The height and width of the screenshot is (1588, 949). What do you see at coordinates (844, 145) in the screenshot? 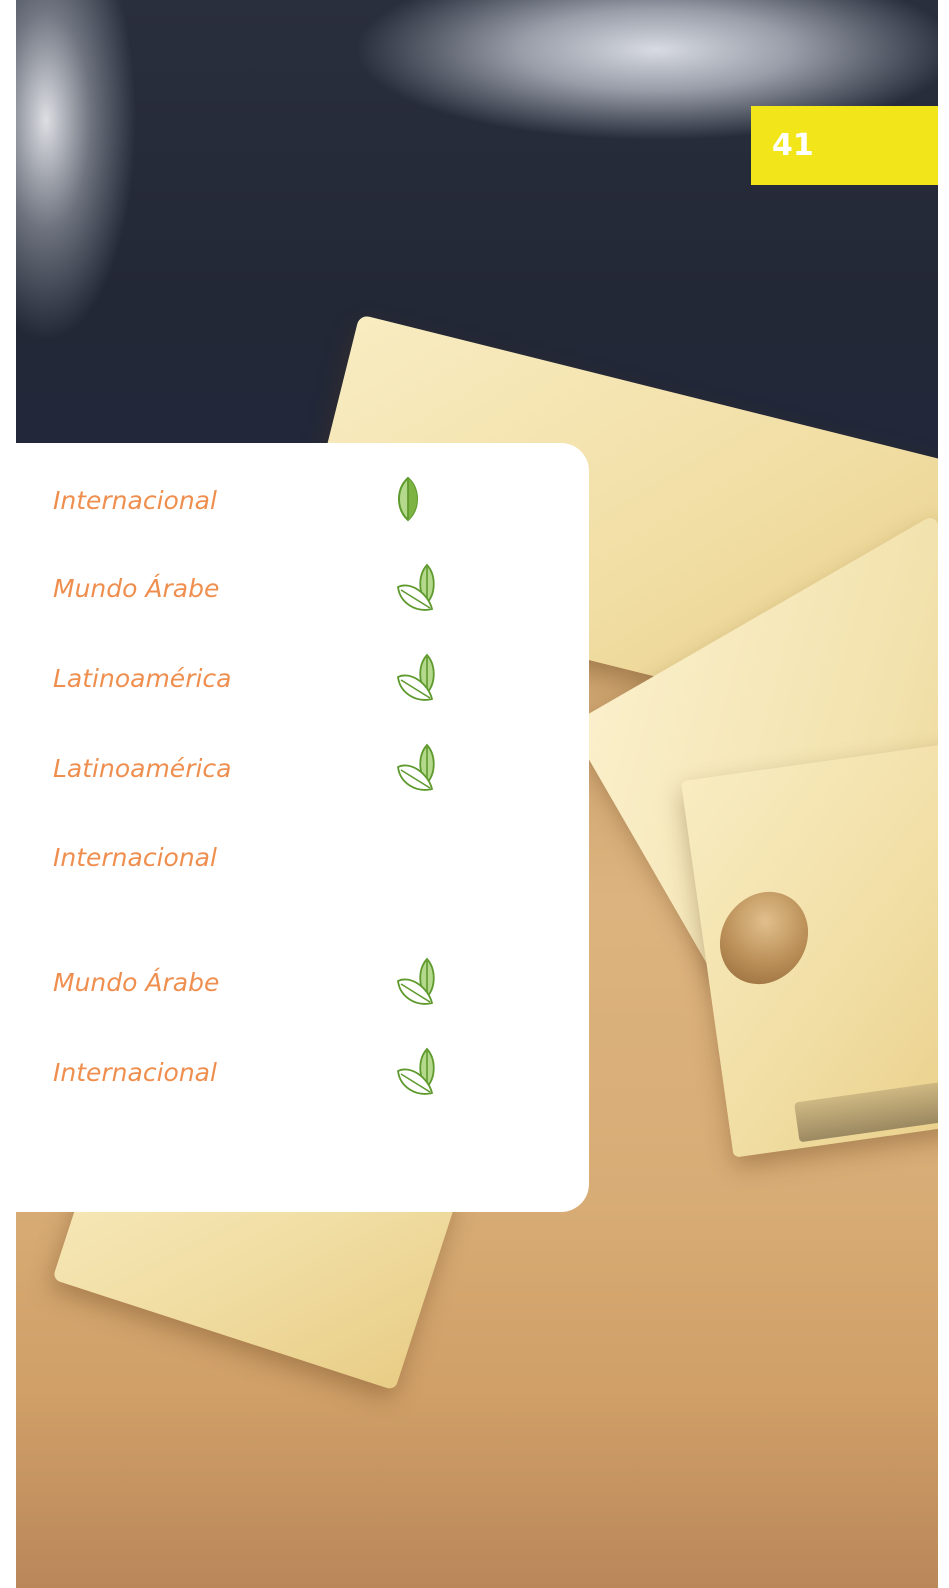
I see `page-number-badge: 41` at bounding box center [844, 145].